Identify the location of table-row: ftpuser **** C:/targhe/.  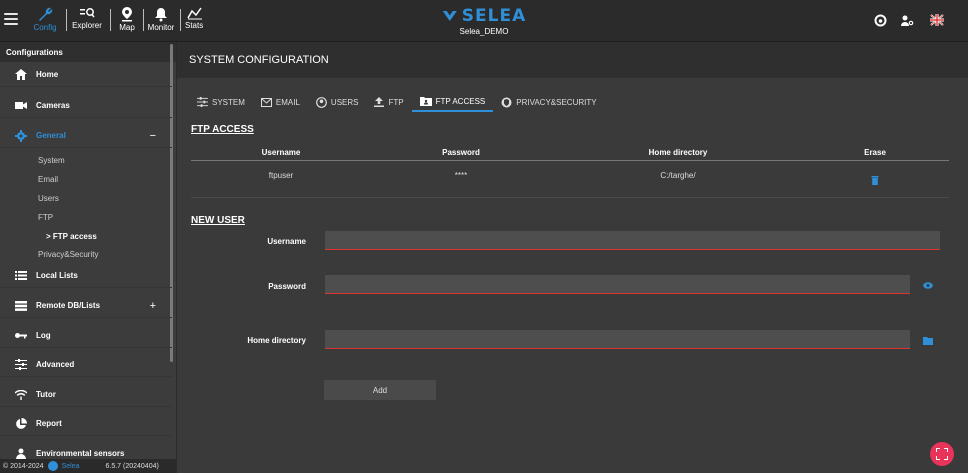
(570, 182).